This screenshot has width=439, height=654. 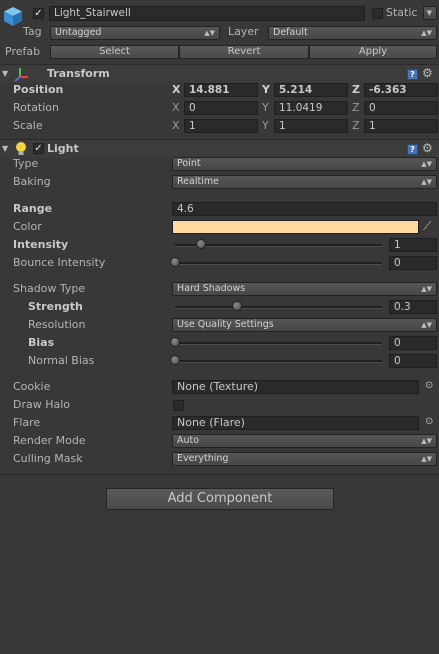 What do you see at coordinates (38, 148) in the screenshot?
I see `light-enabled-checkbox: ✓` at bounding box center [38, 148].